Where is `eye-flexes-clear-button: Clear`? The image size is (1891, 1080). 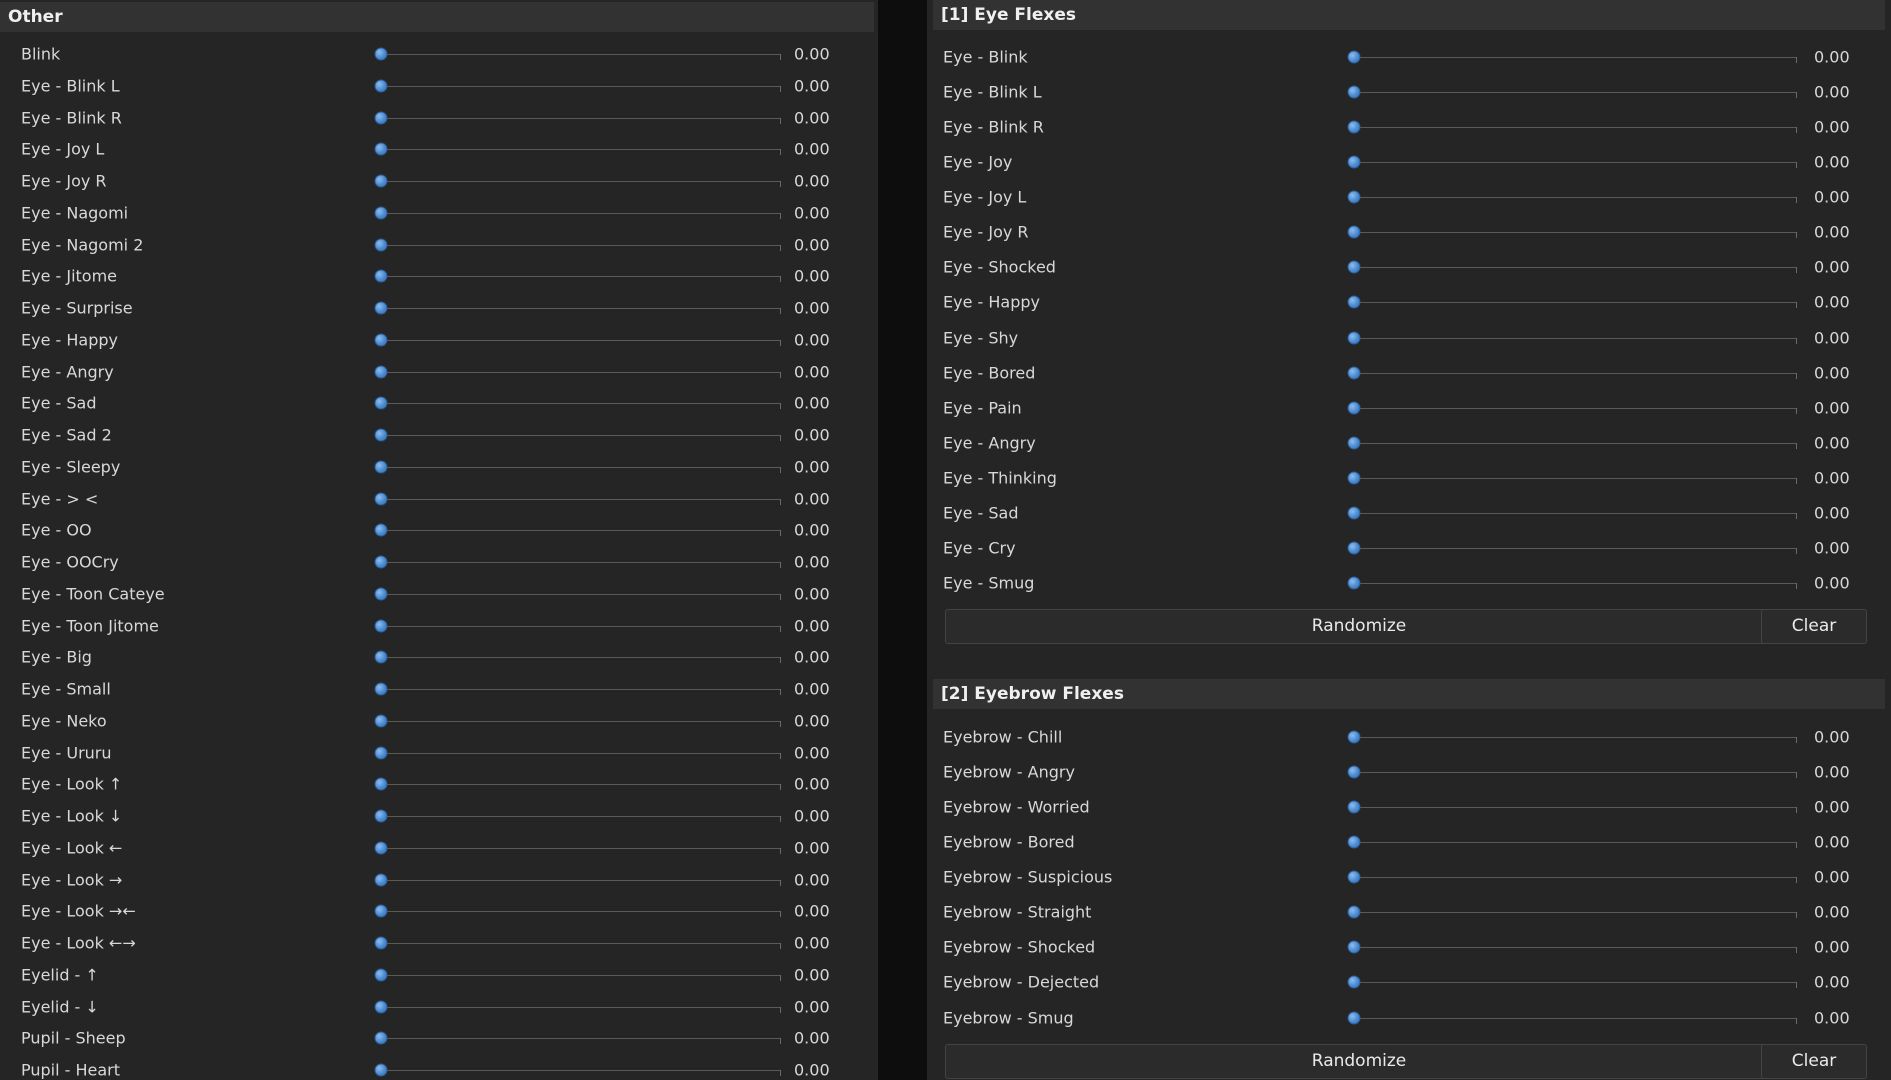
eye-flexes-clear-button: Clear is located at coordinates (1814, 626).